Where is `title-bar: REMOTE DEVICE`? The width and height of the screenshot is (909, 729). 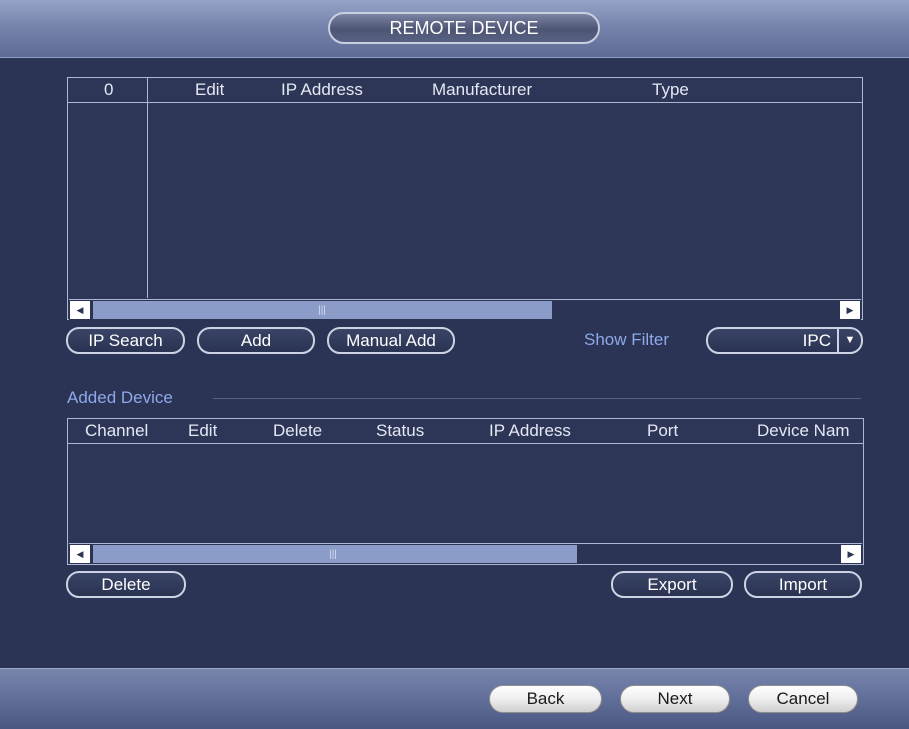
title-bar: REMOTE DEVICE is located at coordinates (454, 29).